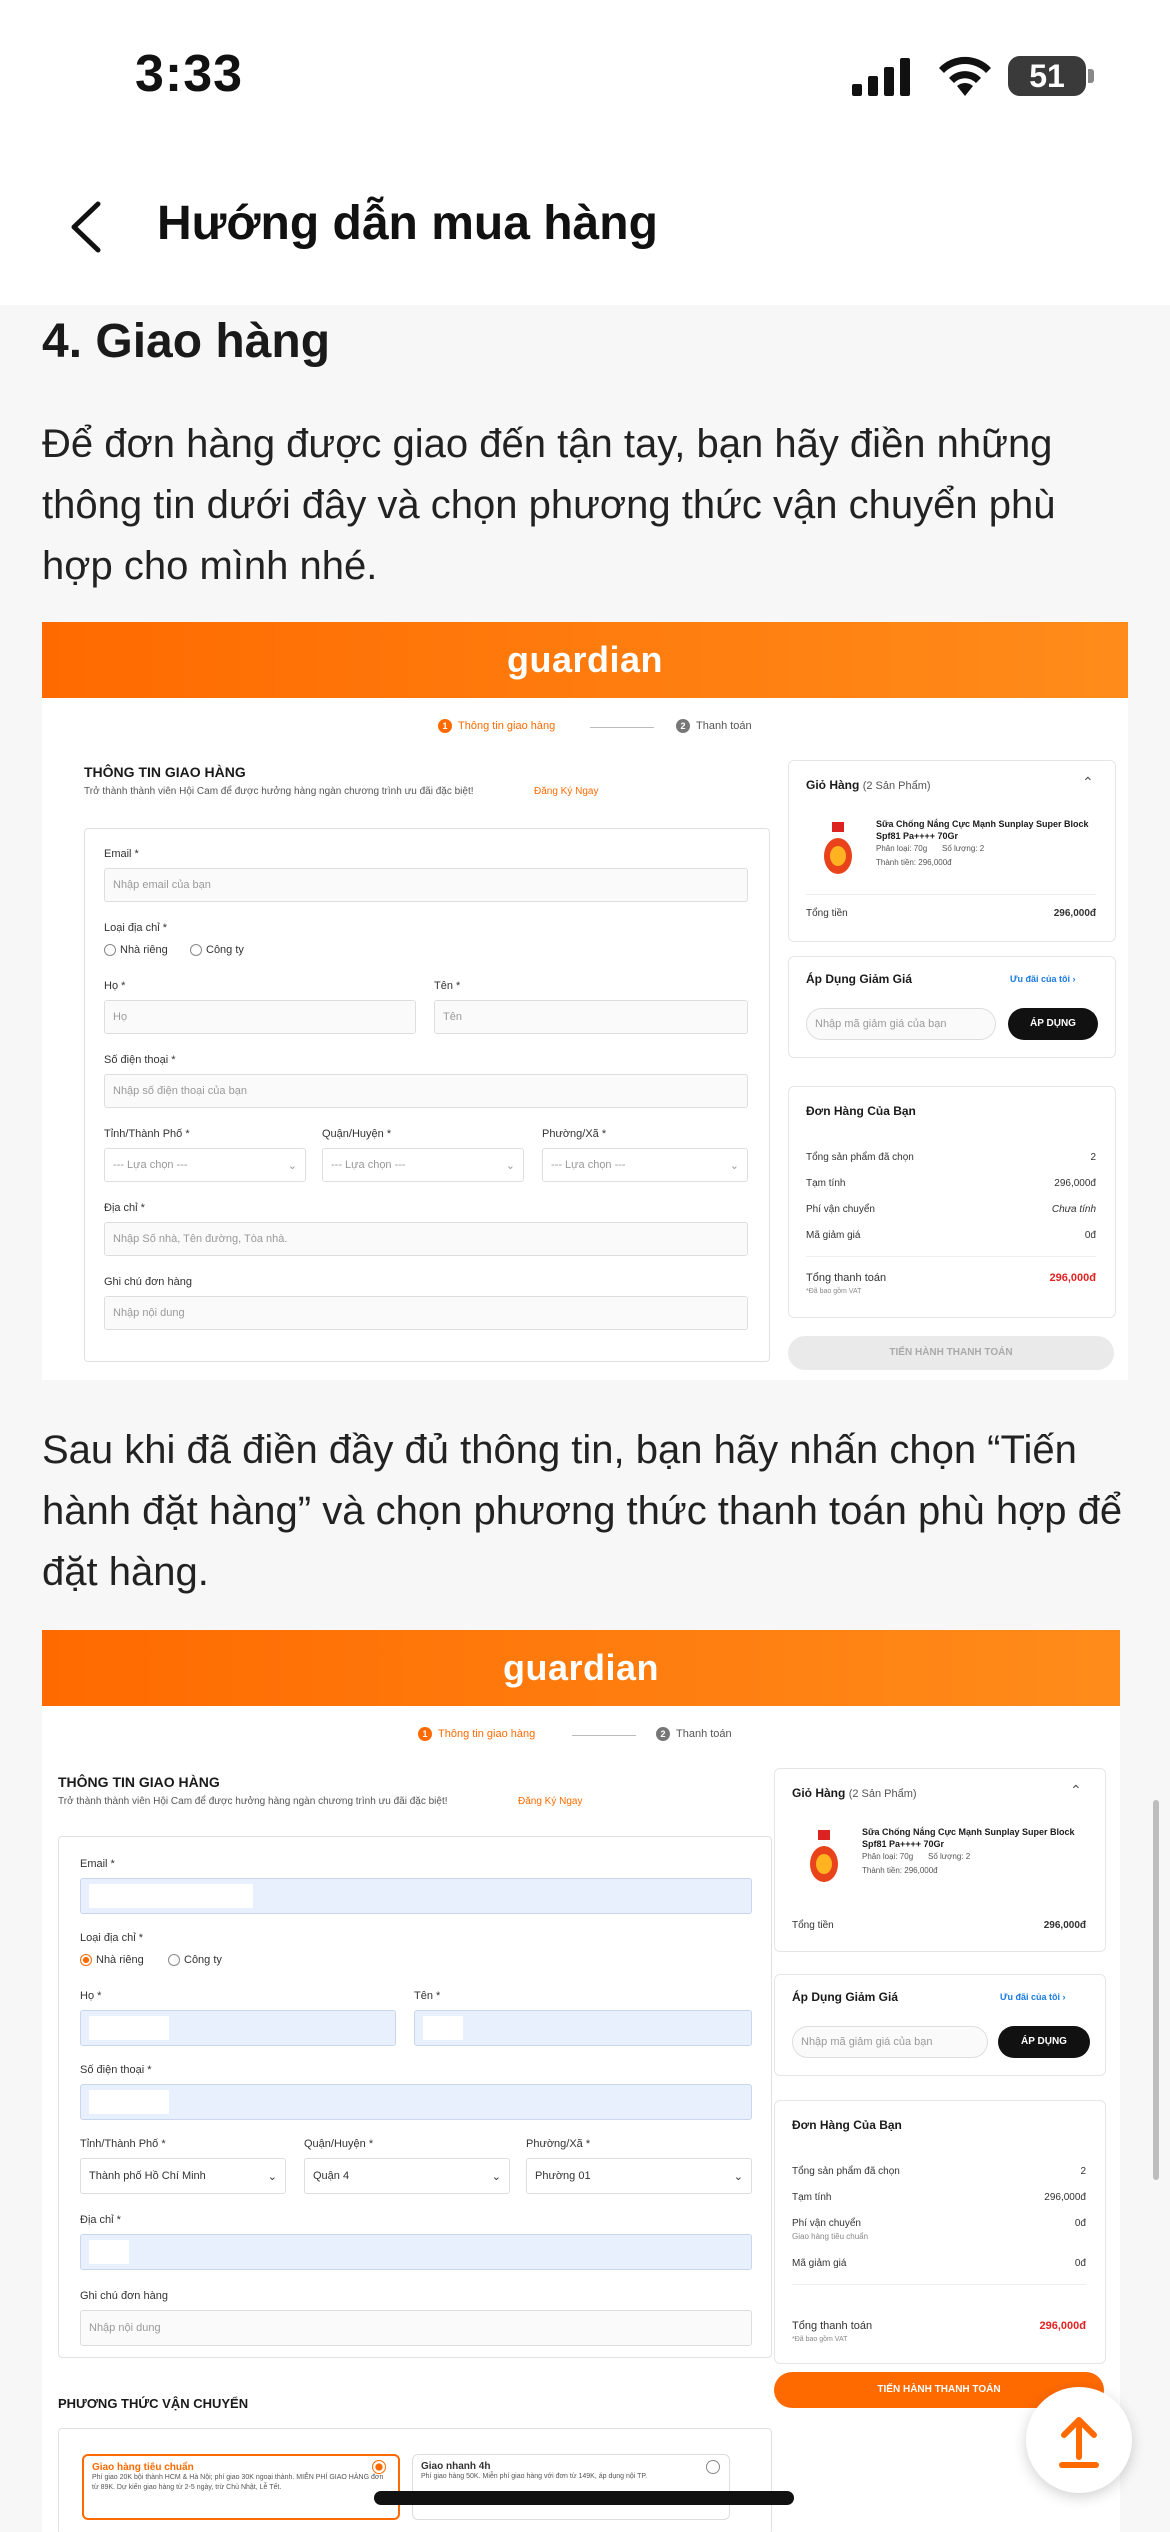  I want to click on city-select: Thành phố Hồ Chí Minh ⌄, so click(183, 2176).